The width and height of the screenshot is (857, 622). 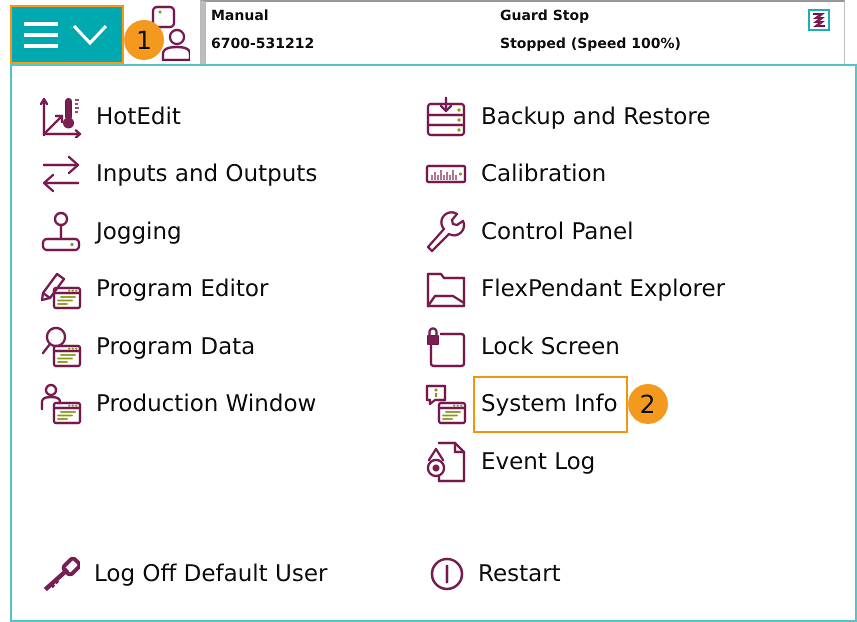 What do you see at coordinates (61, 117) in the screenshot?
I see `thermometer-chart-icon` at bounding box center [61, 117].